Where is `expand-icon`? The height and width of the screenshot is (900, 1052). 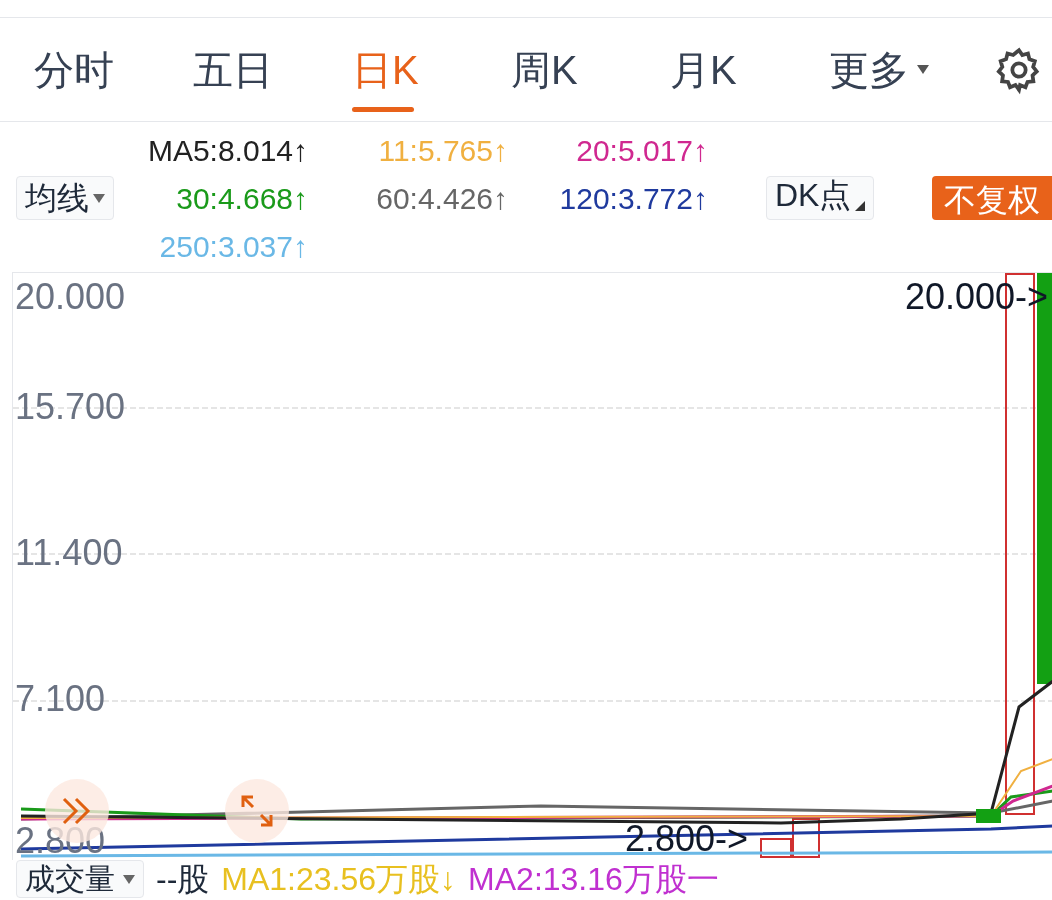 expand-icon is located at coordinates (257, 811).